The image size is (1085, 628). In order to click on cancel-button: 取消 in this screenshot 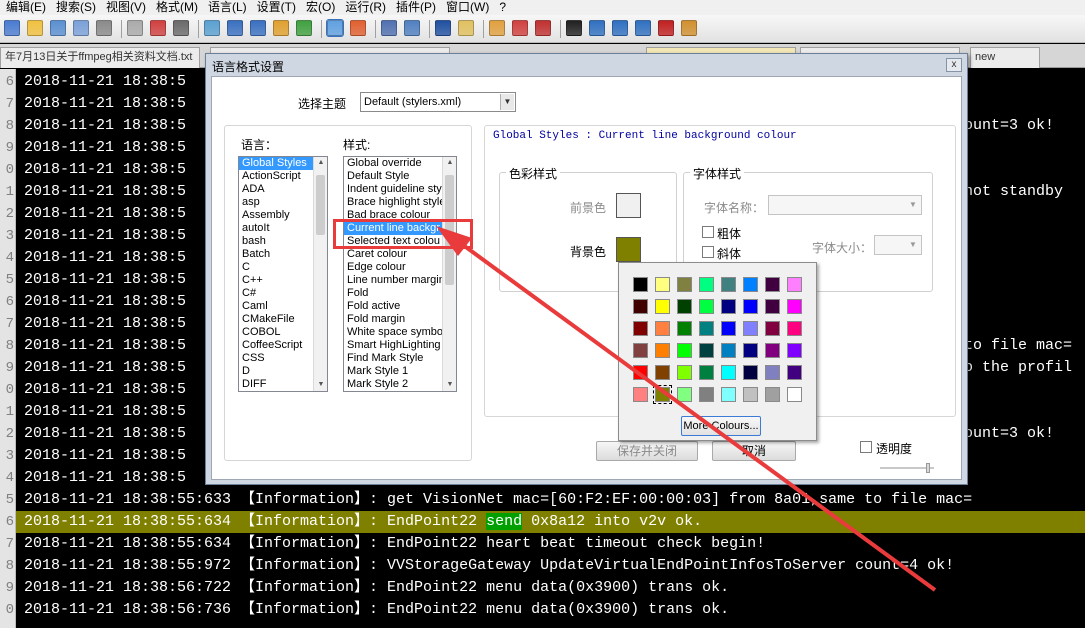, I will do `click(754, 451)`.